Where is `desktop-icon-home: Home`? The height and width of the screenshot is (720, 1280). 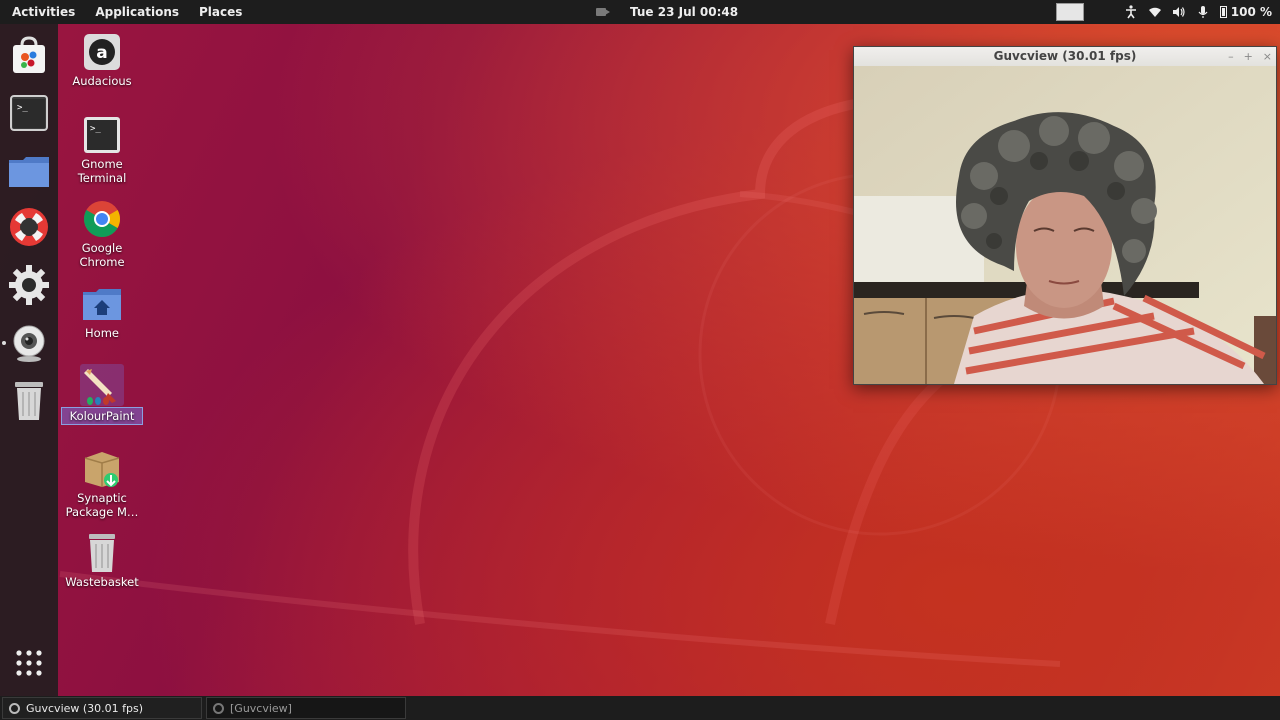 desktop-icon-home: Home is located at coordinates (102, 312).